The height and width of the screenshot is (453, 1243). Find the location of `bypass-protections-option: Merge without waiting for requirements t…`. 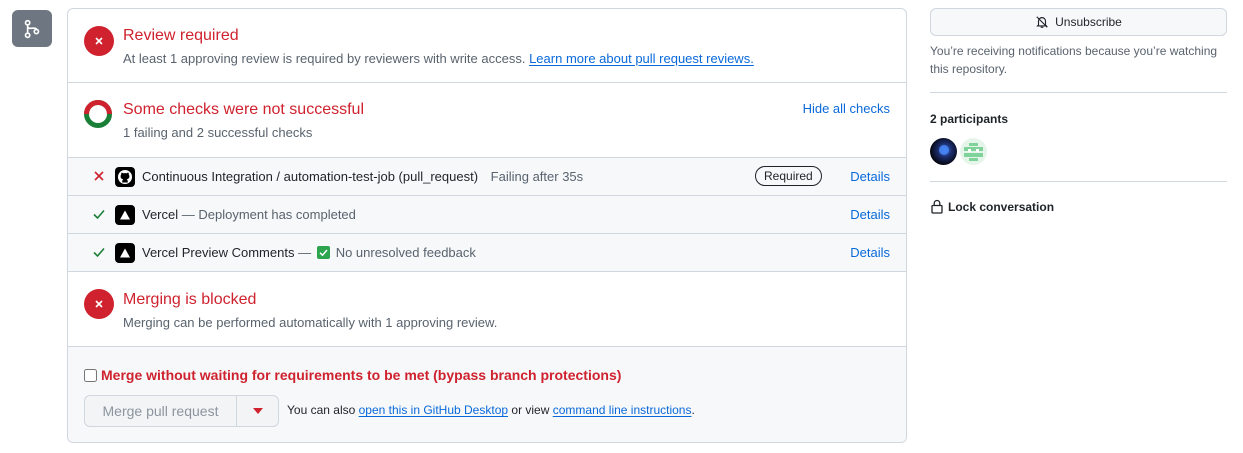

bypass-protections-option: Merge without waiting for requirements t… is located at coordinates (352, 375).